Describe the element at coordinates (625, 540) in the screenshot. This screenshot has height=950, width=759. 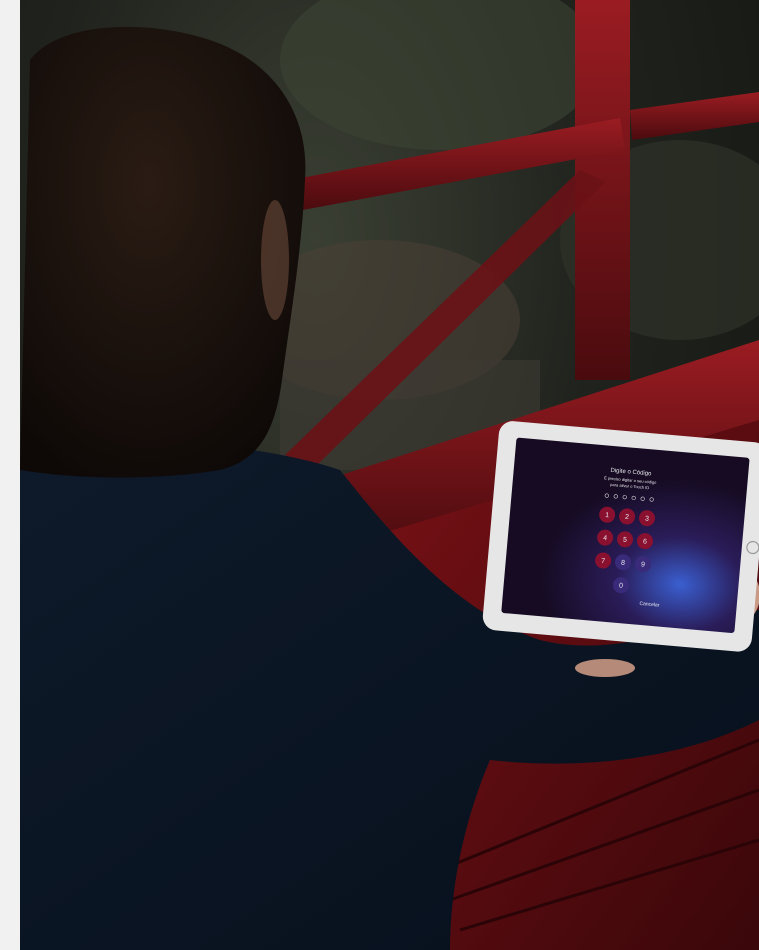
I see `key-label-5: 5` at that location.